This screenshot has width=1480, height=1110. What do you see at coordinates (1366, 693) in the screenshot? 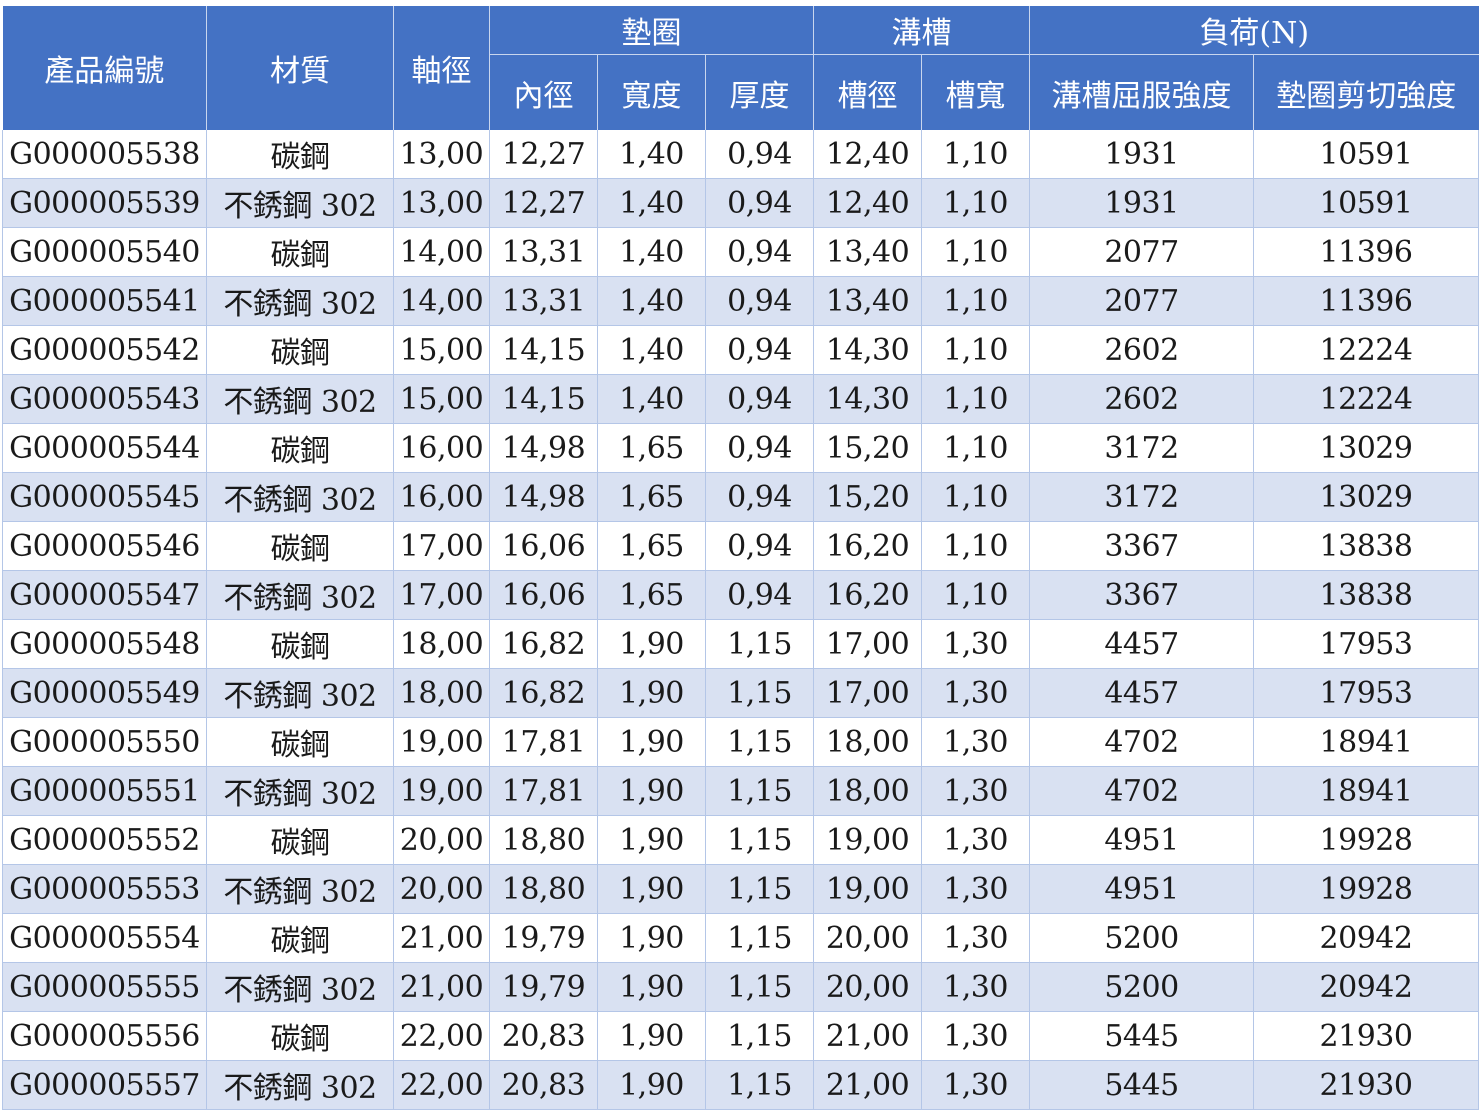
I see `cell-washer-shear: 17953` at bounding box center [1366, 693].